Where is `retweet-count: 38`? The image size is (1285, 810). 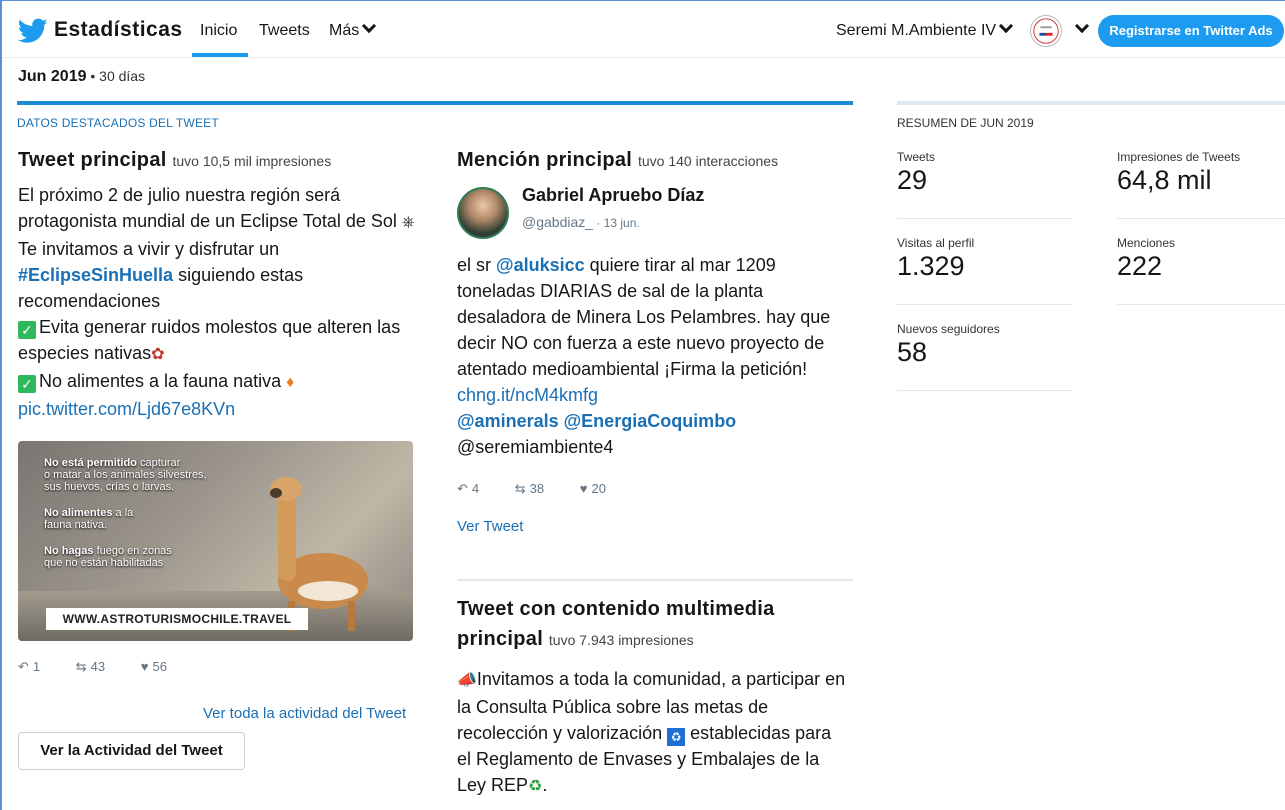 retweet-count: 38 is located at coordinates (537, 488).